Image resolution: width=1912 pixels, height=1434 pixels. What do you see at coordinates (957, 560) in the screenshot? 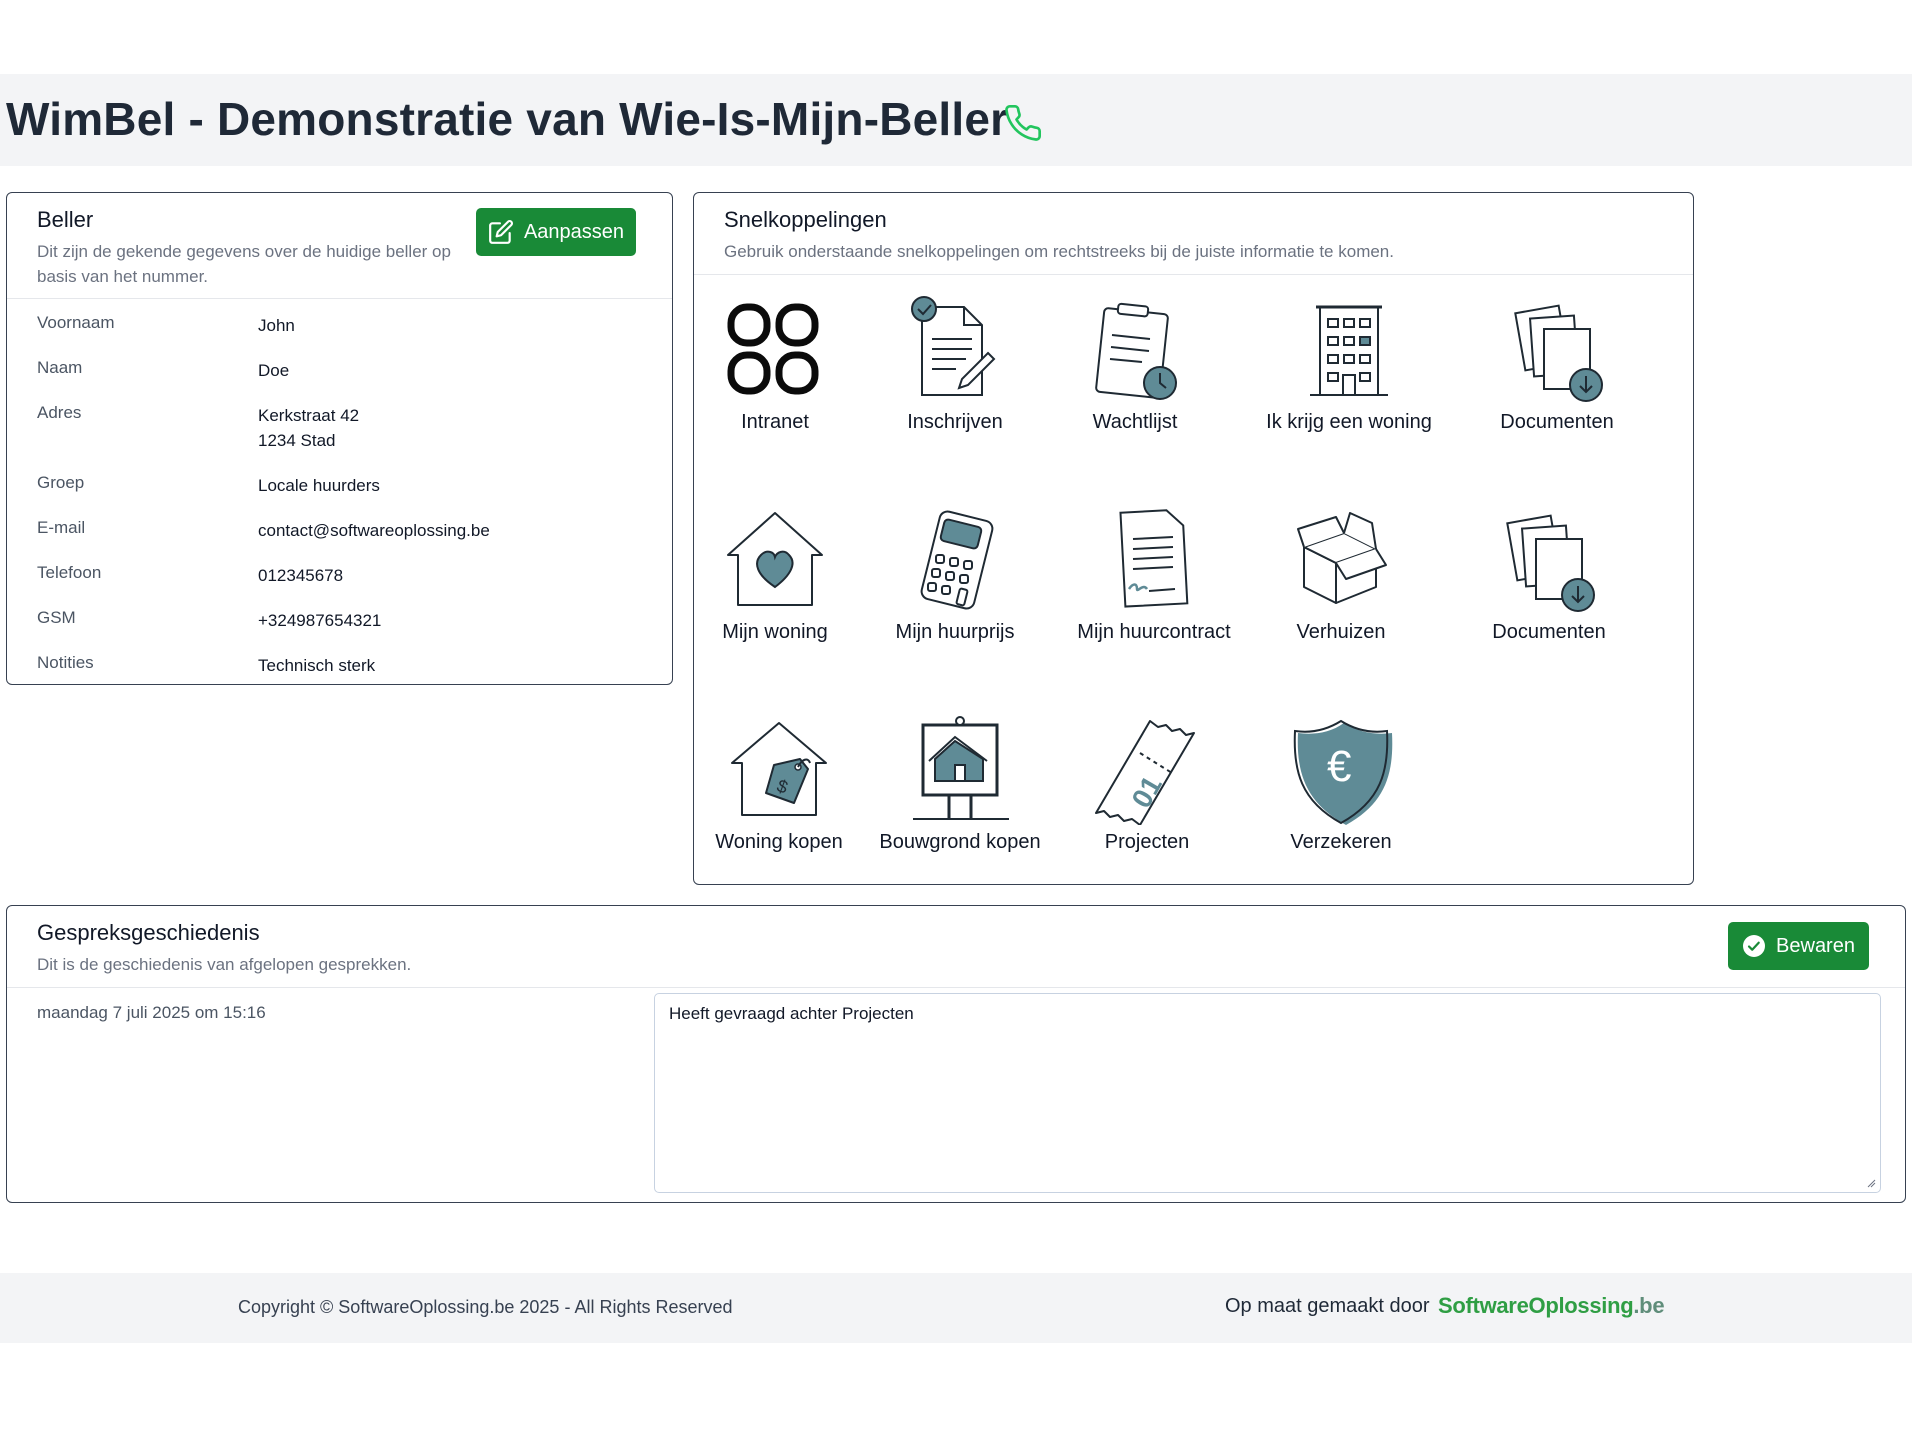
I see `calculator-icon` at bounding box center [957, 560].